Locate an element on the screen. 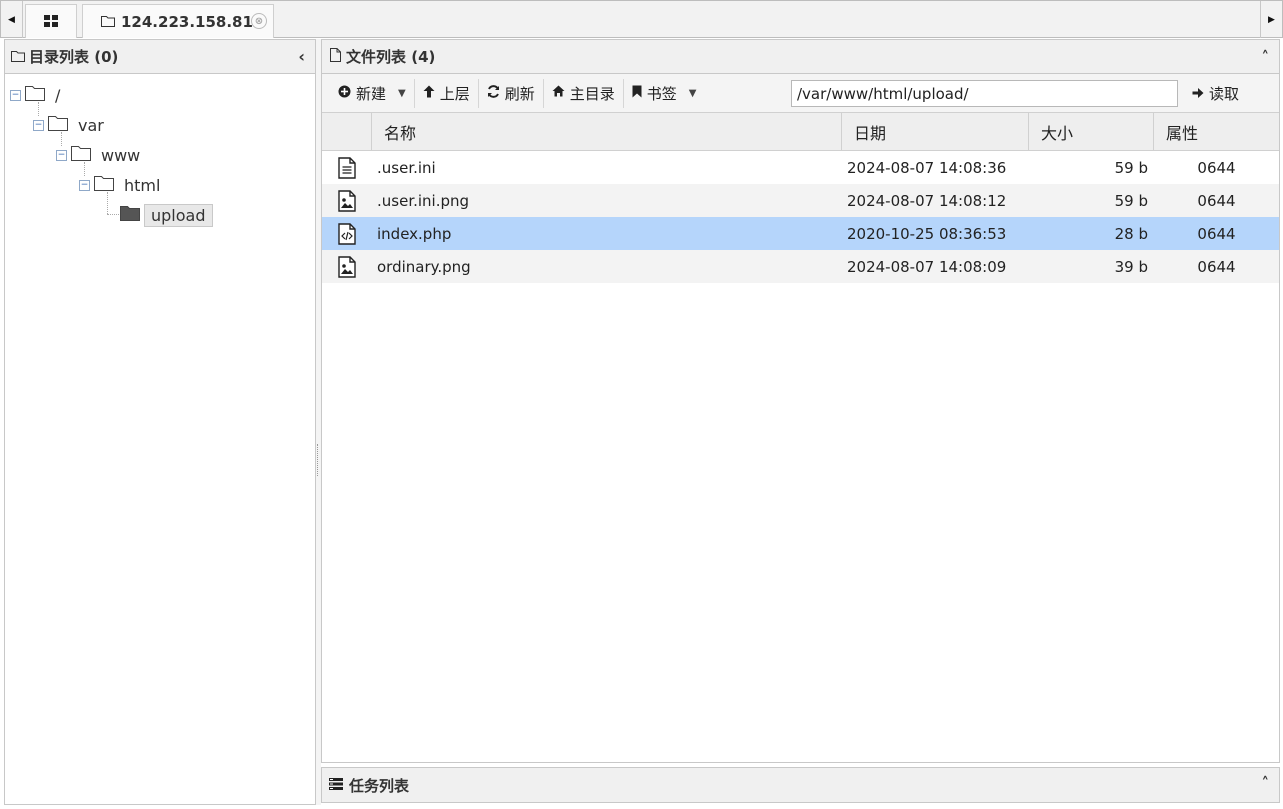  tree-node-upload: upload is located at coordinates (166, 215).